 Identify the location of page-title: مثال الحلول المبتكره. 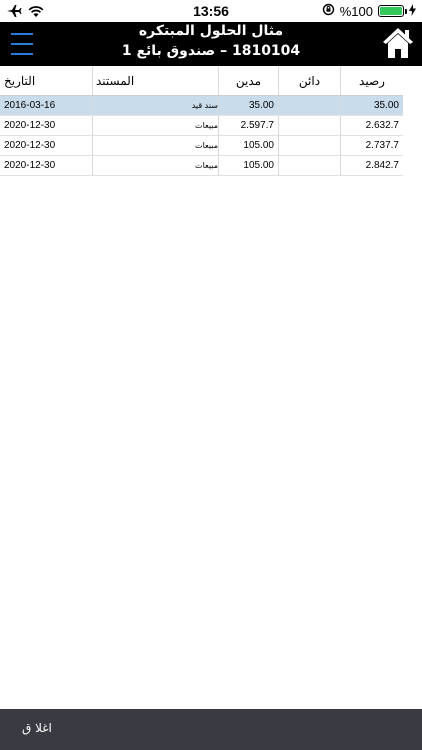
(211, 31).